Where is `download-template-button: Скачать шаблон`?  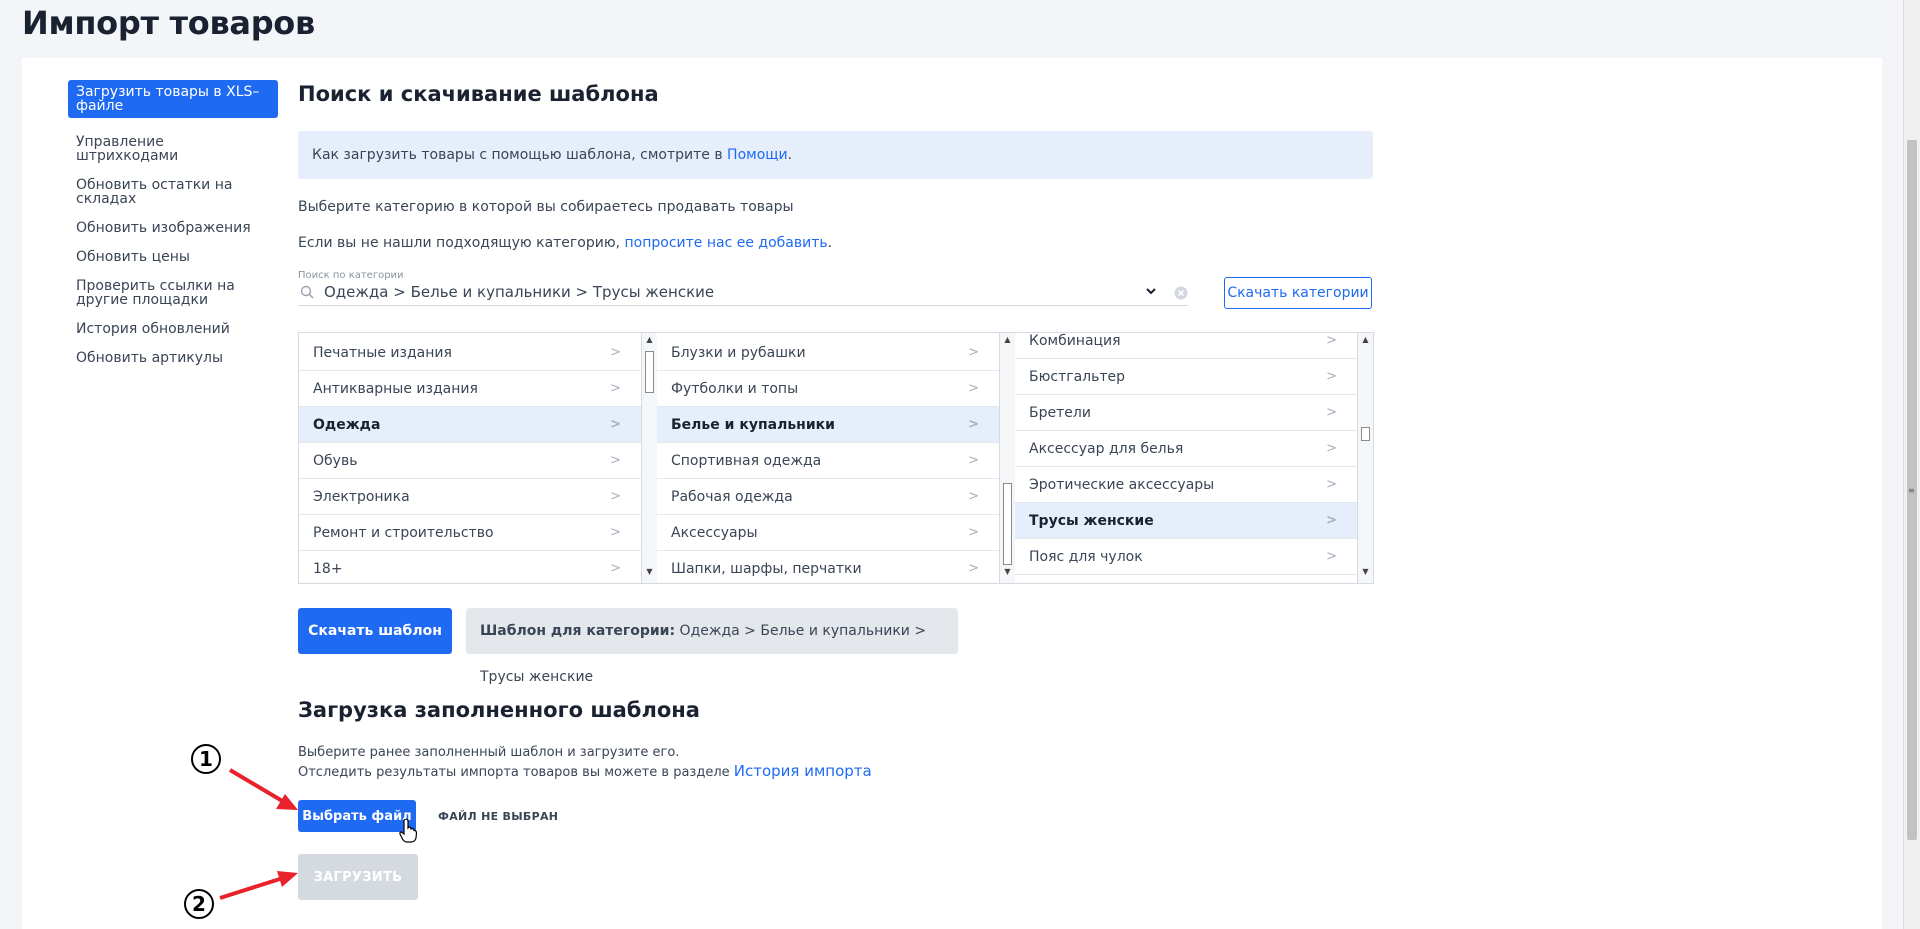
download-template-button: Скачать шаблон is located at coordinates (375, 631).